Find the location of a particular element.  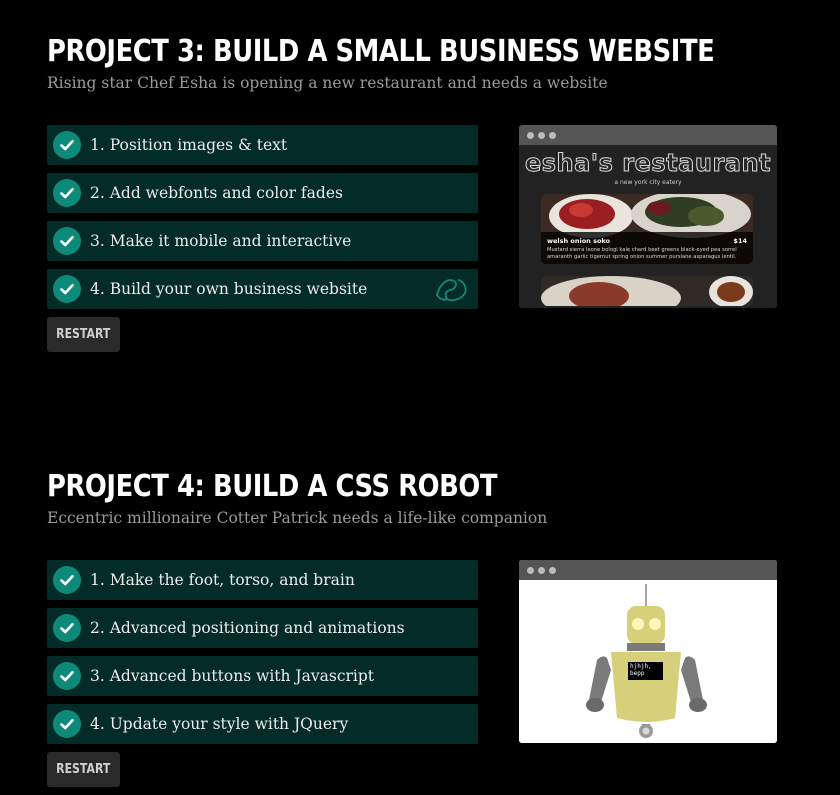

robot-illustration is located at coordinates (646, 661).